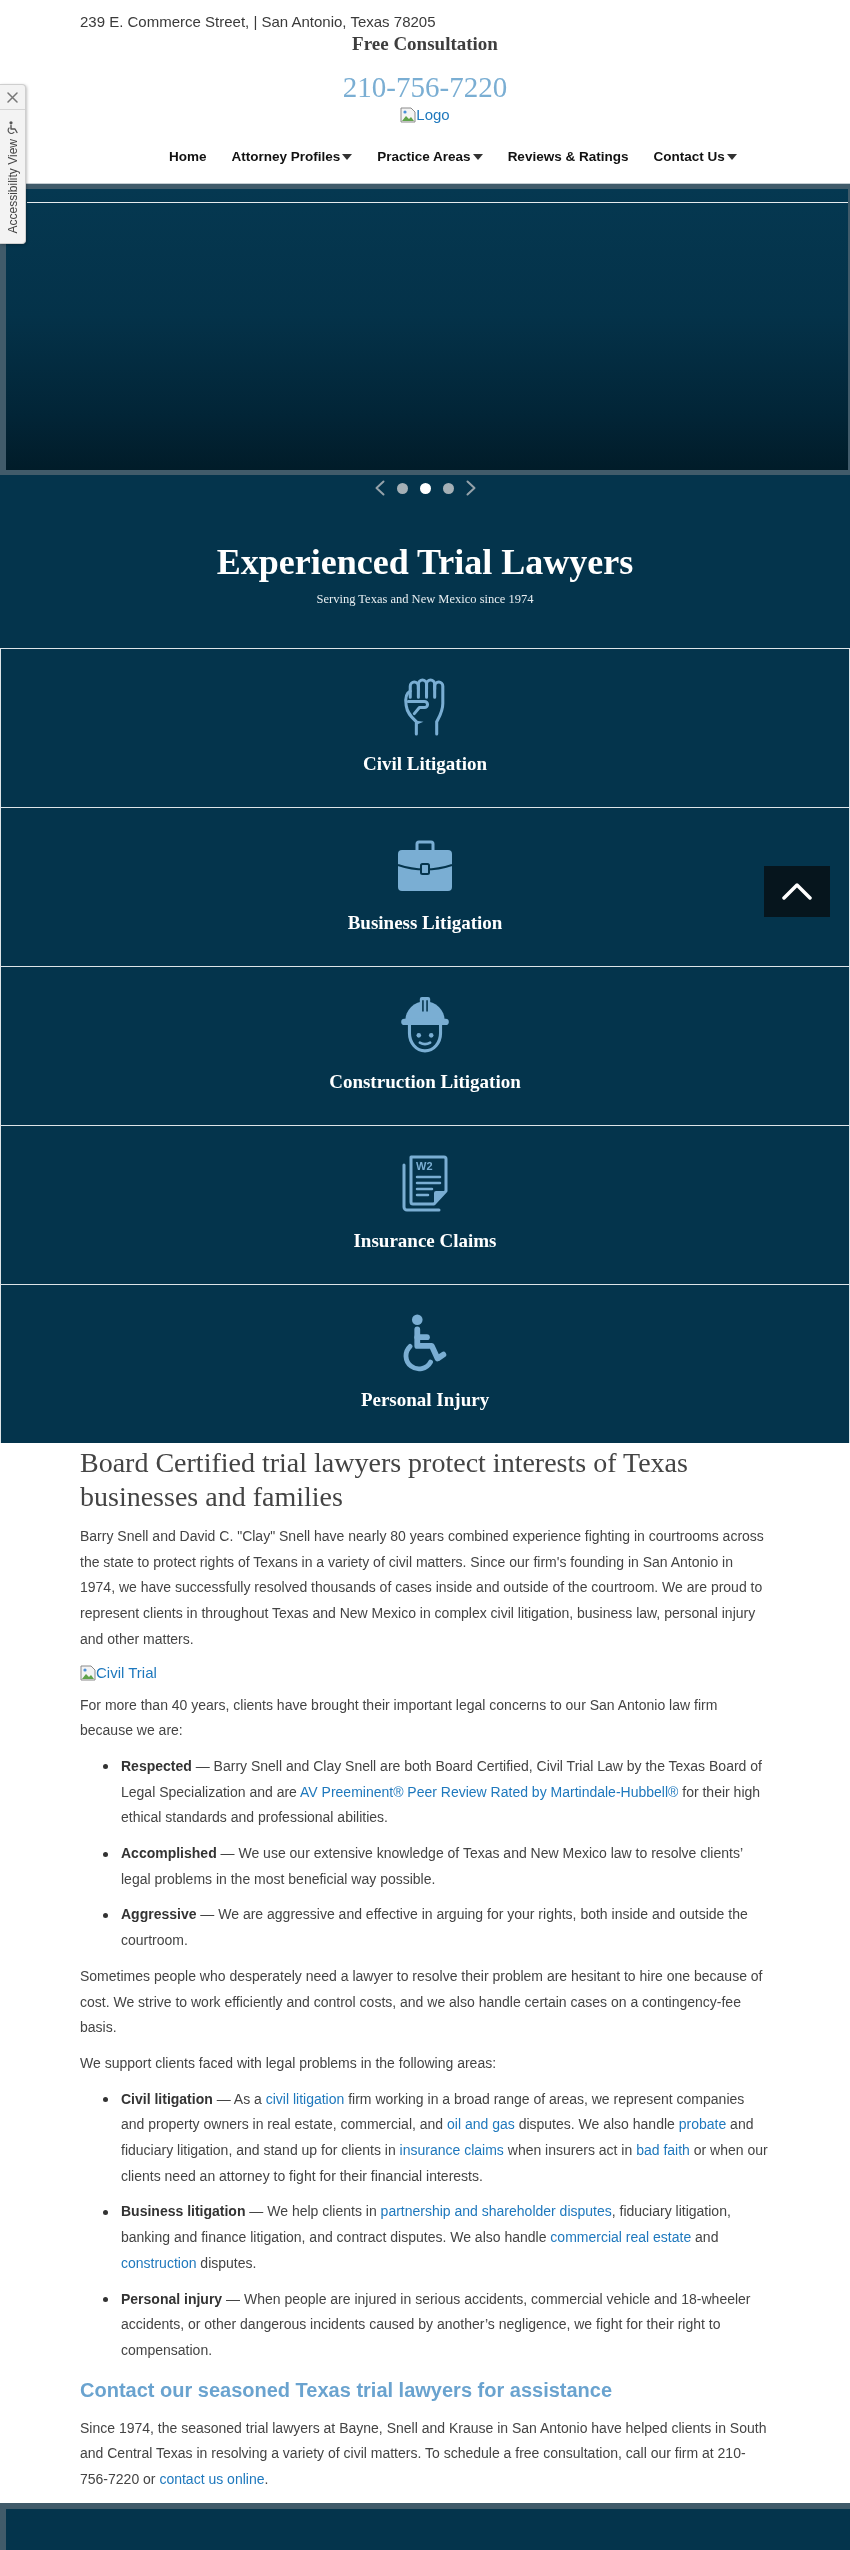 This screenshot has width=850, height=2550. I want to click on briefcase-icon, so click(425, 866).